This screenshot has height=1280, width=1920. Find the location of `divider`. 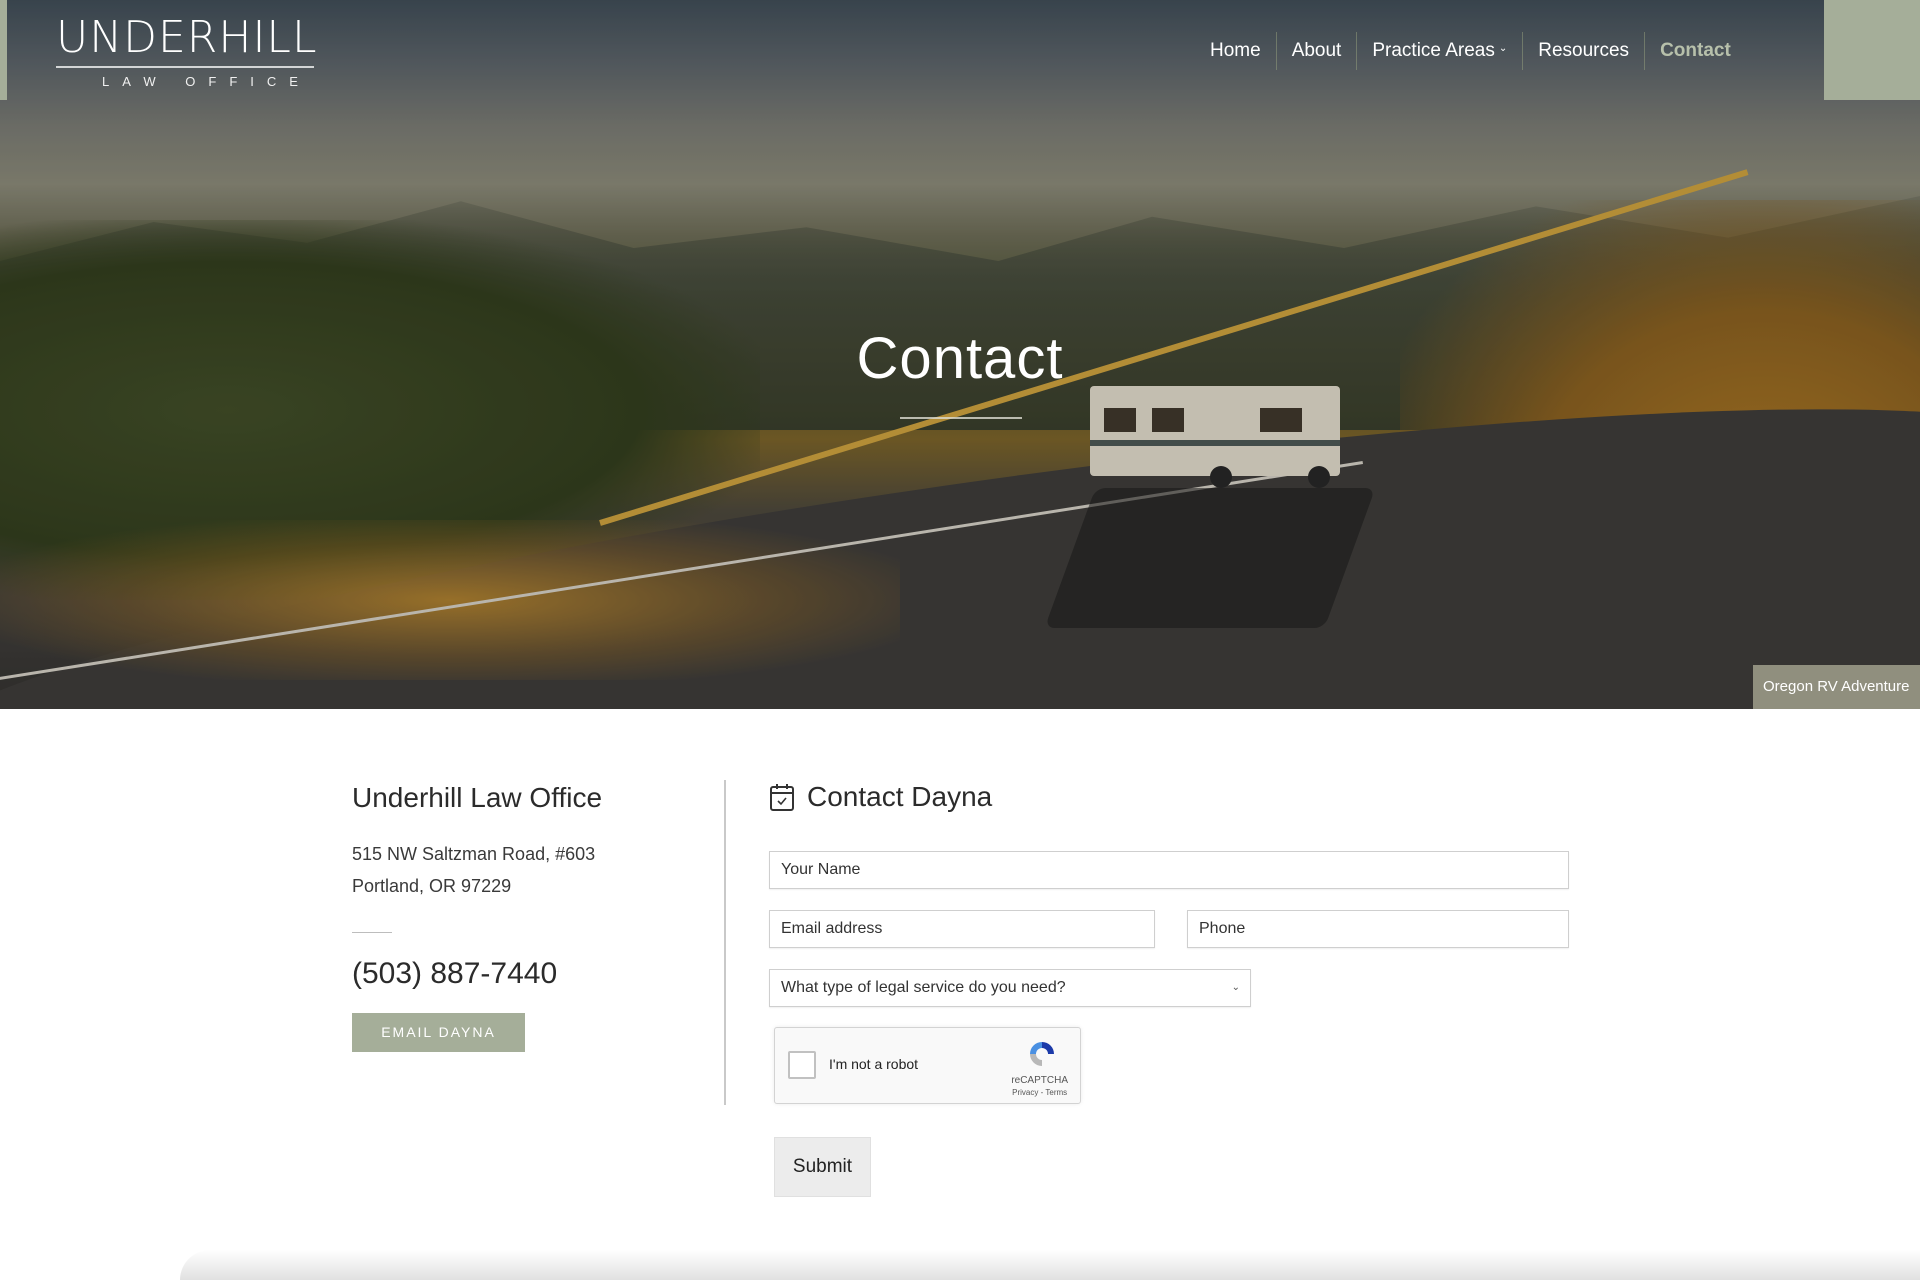

divider is located at coordinates (372, 932).